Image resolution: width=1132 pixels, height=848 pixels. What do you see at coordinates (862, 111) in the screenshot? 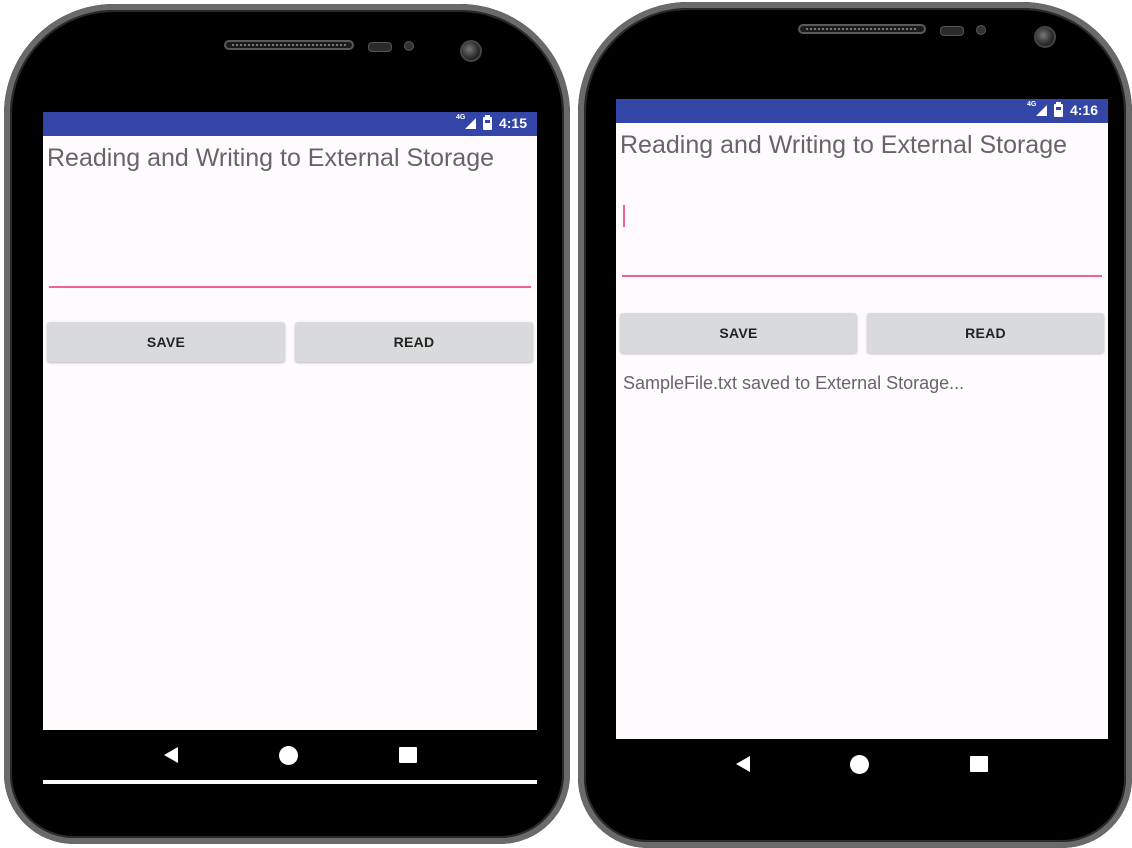
I see `status-bar: 4G 4:16` at bounding box center [862, 111].